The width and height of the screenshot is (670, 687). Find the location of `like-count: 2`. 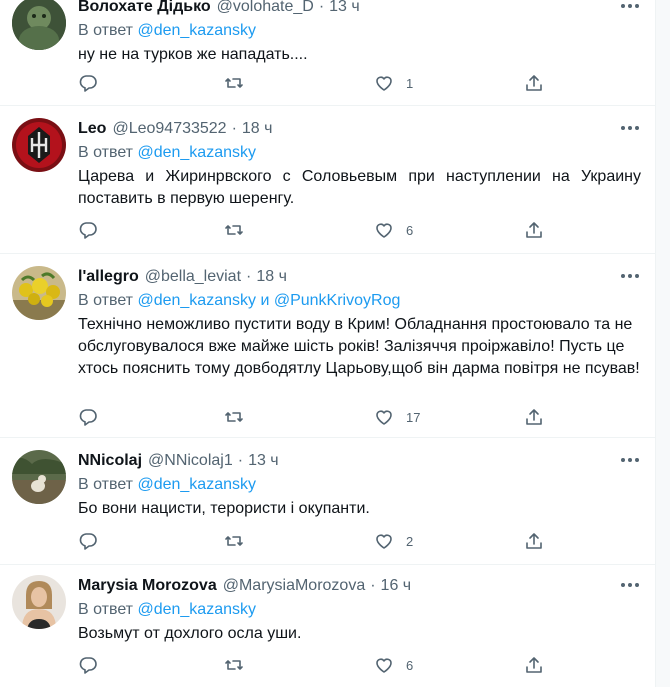

like-count: 2 is located at coordinates (410, 541).